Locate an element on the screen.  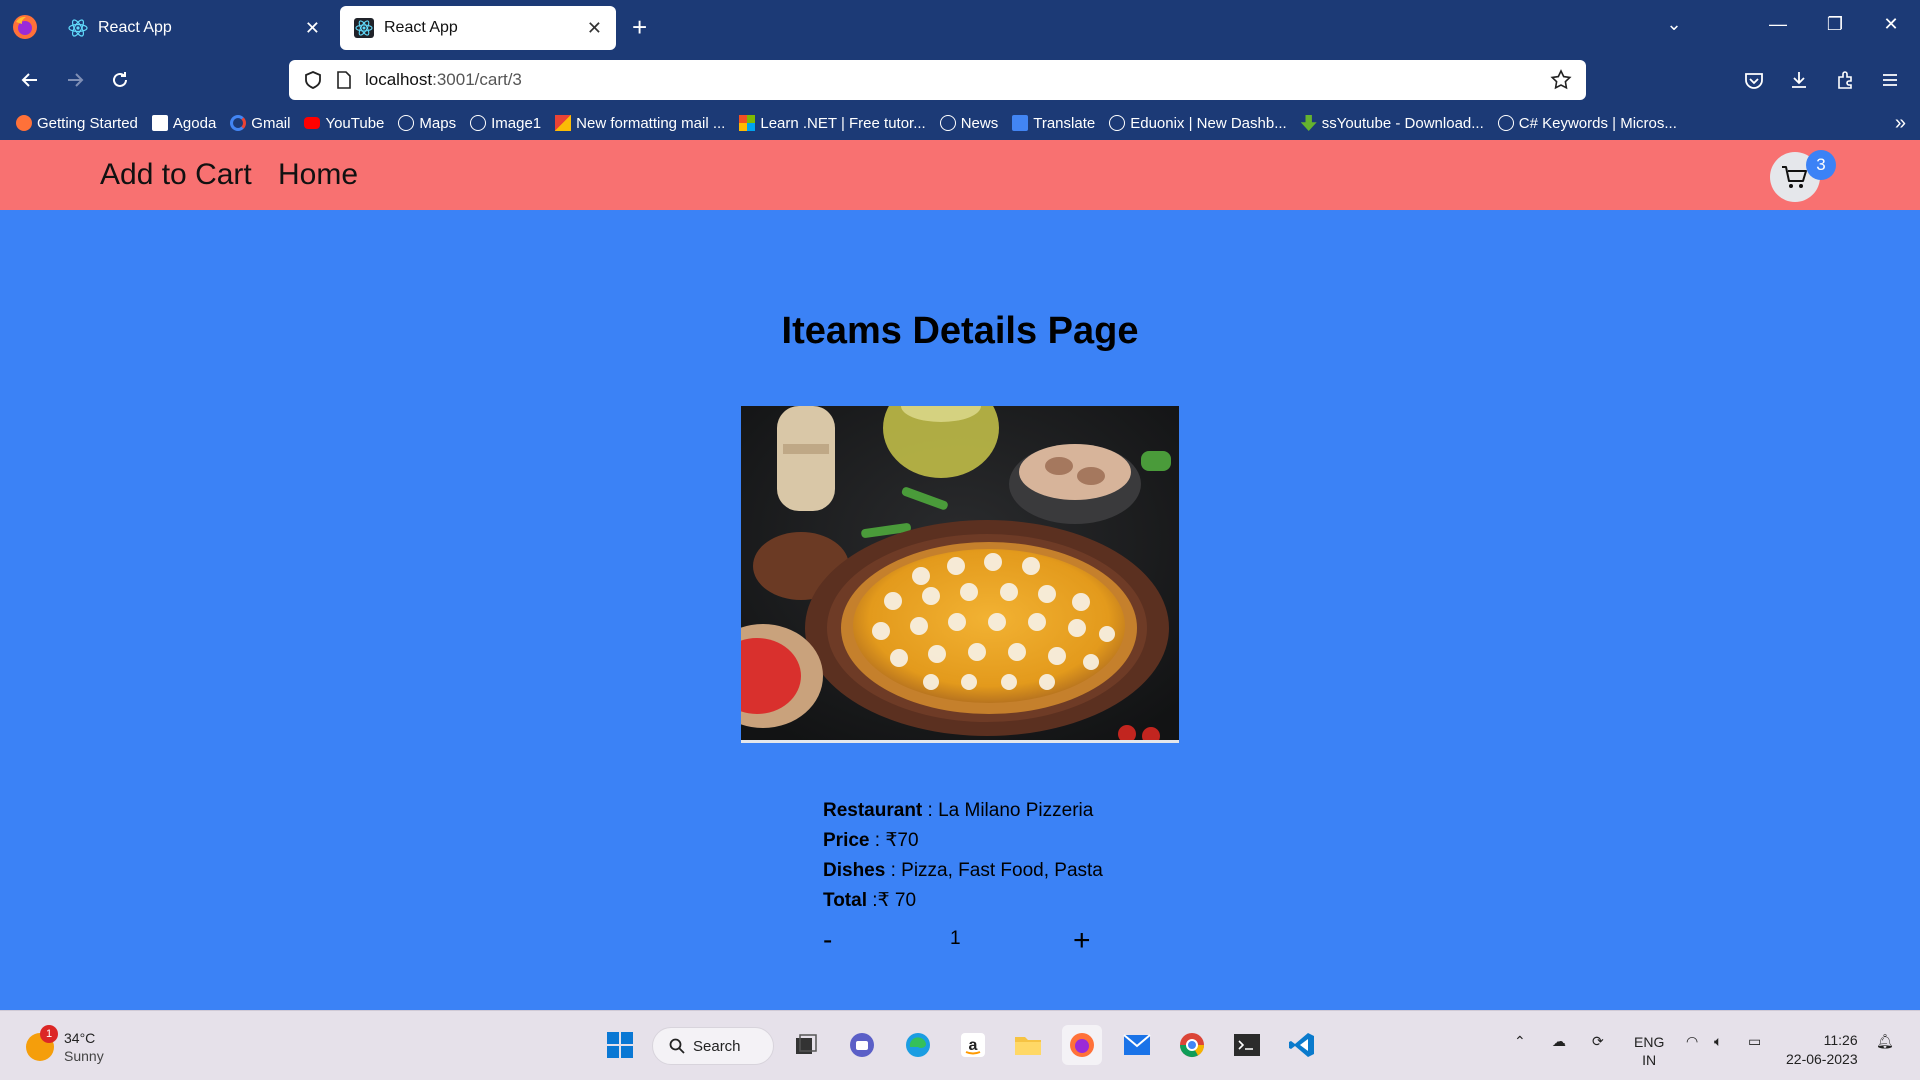
bookmark-item: Gmail is located at coordinates (260, 123).